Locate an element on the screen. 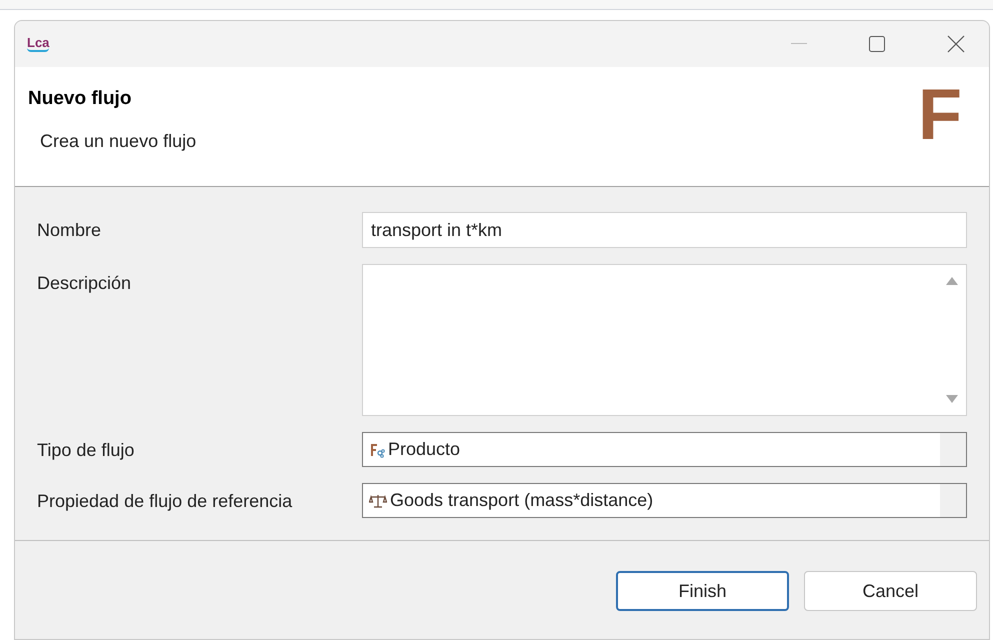 The image size is (993, 640). dialog-title: Nuevo flujo is located at coordinates (80, 99).